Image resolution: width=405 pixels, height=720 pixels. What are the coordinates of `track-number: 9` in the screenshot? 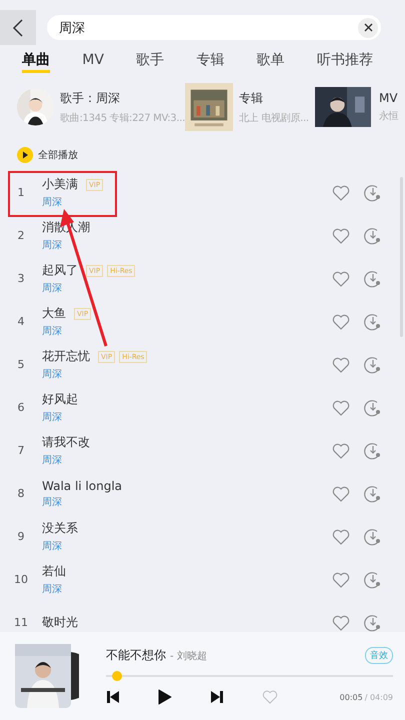 It's located at (21, 536).